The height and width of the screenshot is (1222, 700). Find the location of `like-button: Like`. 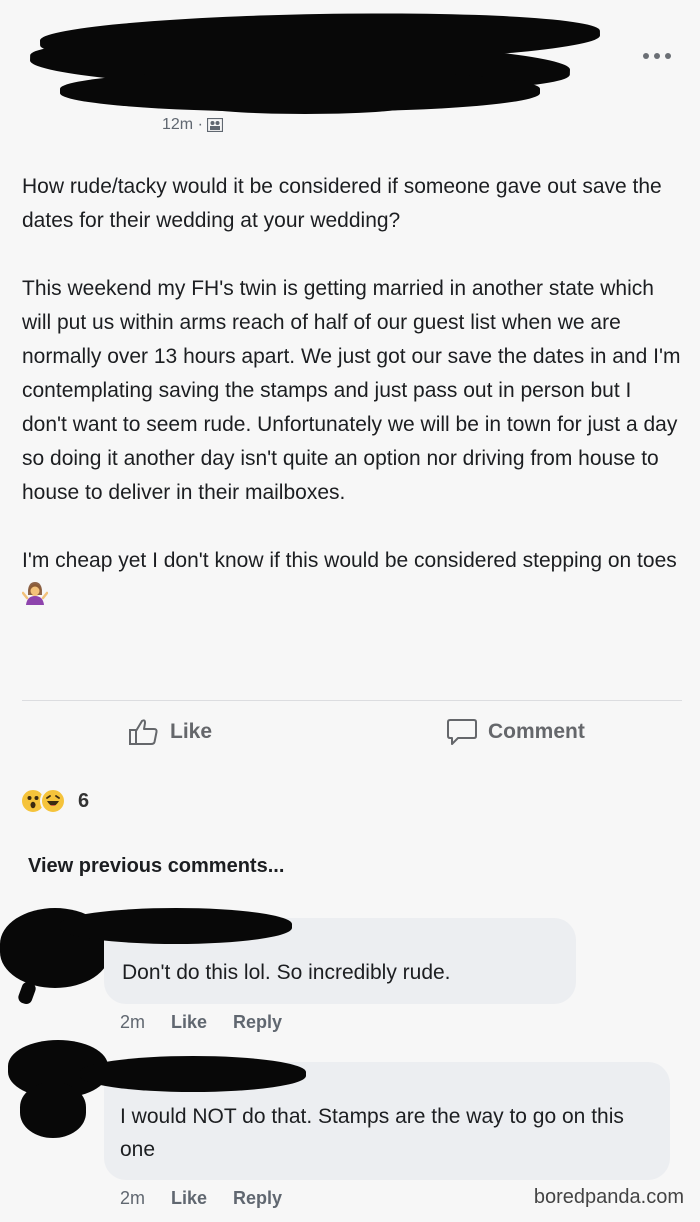

like-button: Like is located at coordinates (170, 732).